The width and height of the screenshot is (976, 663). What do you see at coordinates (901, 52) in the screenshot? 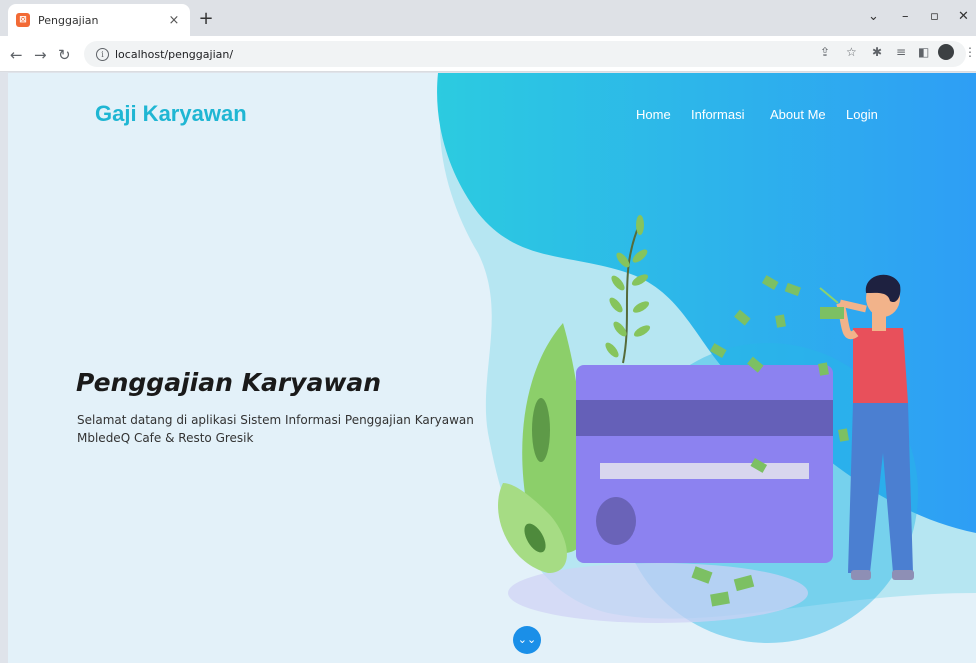
I see `reading-list-icon: ≡` at bounding box center [901, 52].